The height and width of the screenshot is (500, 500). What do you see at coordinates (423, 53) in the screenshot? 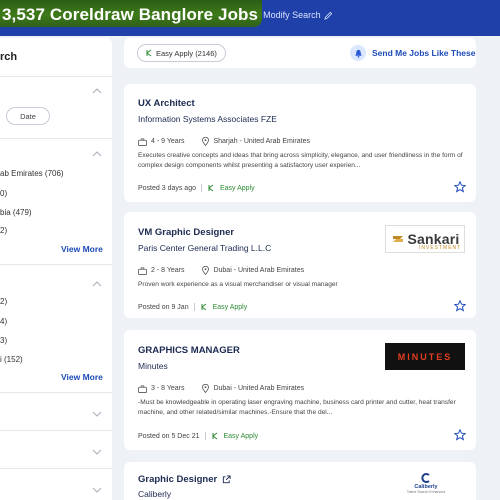
I see `send-jobs-link: Send Me Jobs Like These` at bounding box center [423, 53].